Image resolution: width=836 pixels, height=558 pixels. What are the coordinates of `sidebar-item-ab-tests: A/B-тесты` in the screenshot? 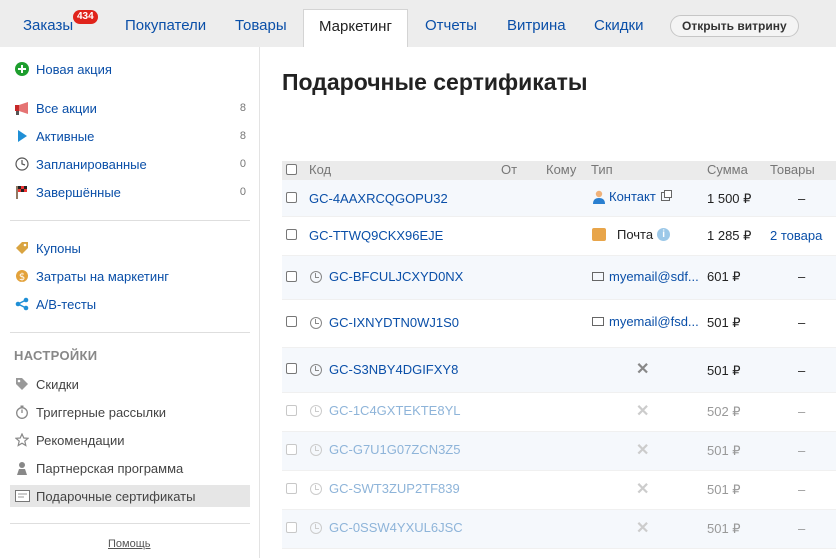 It's located at (132, 304).